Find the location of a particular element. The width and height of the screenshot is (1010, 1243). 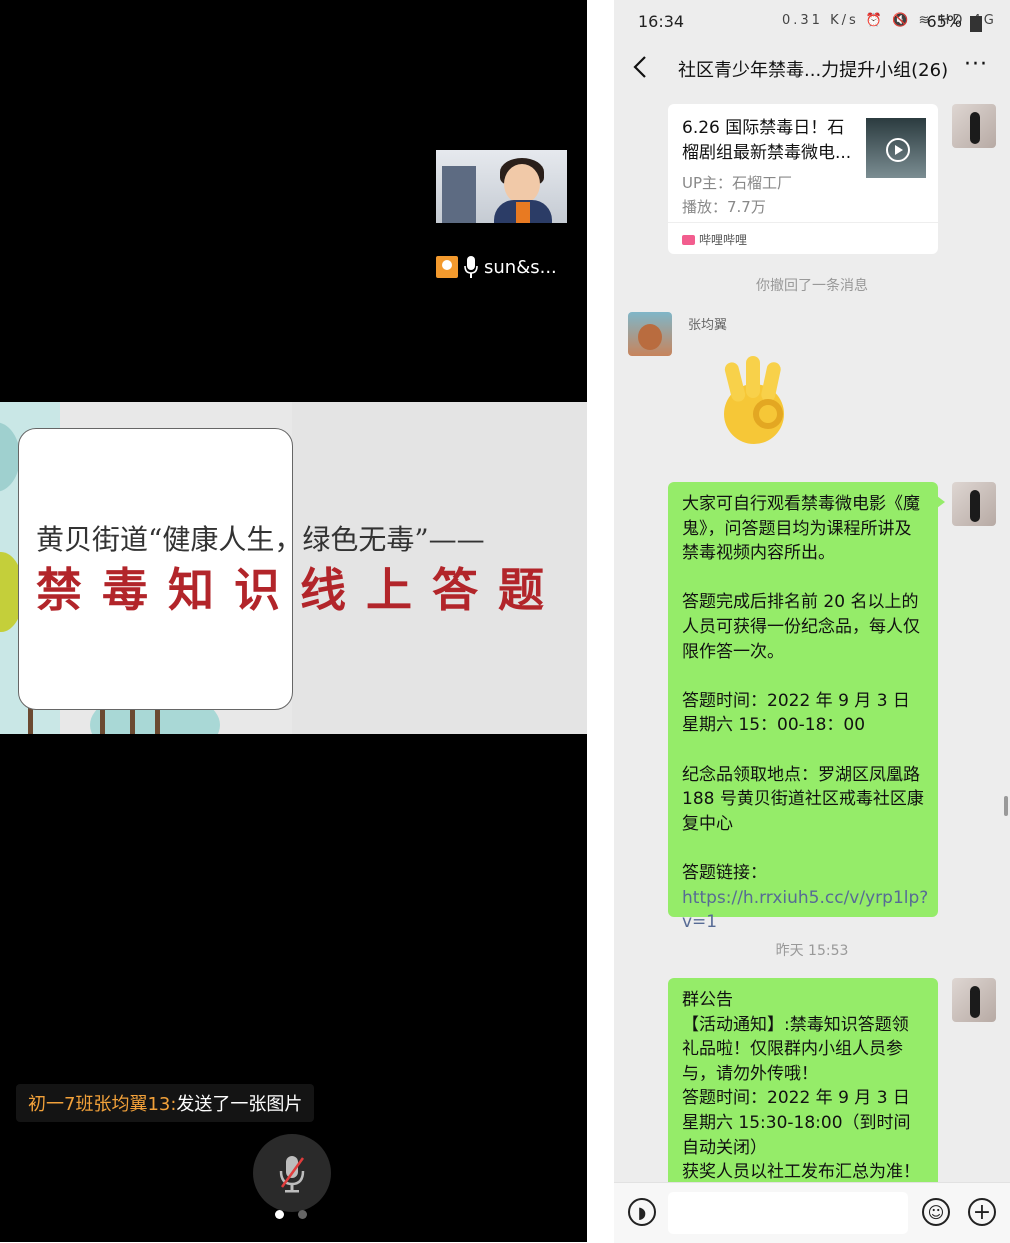

announcement-text: 获奖人员以社工发布汇总为准！ is located at coordinates (801, 1172).